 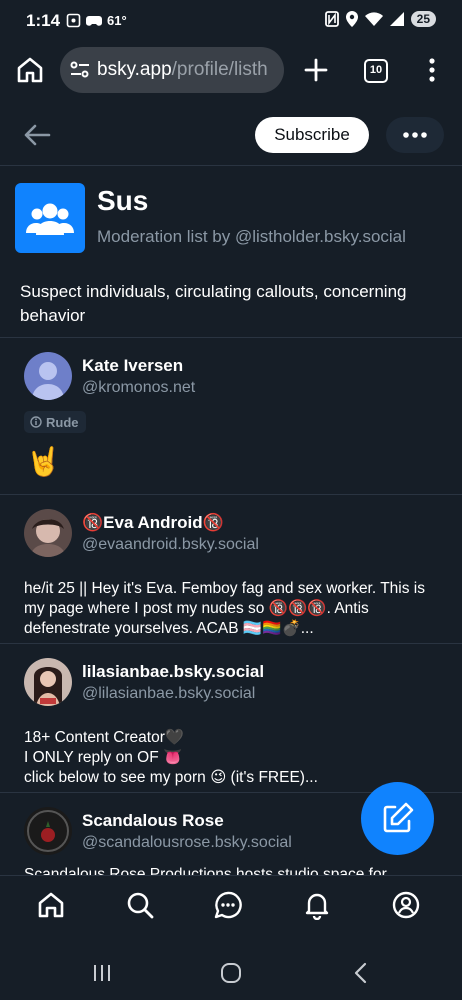 I want to click on compose-button, so click(x=397, y=818).